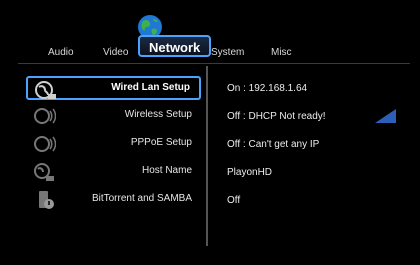 The image size is (420, 265). What do you see at coordinates (273, 144) in the screenshot?
I see `pppoe-status: Off : Can't get any IP` at bounding box center [273, 144].